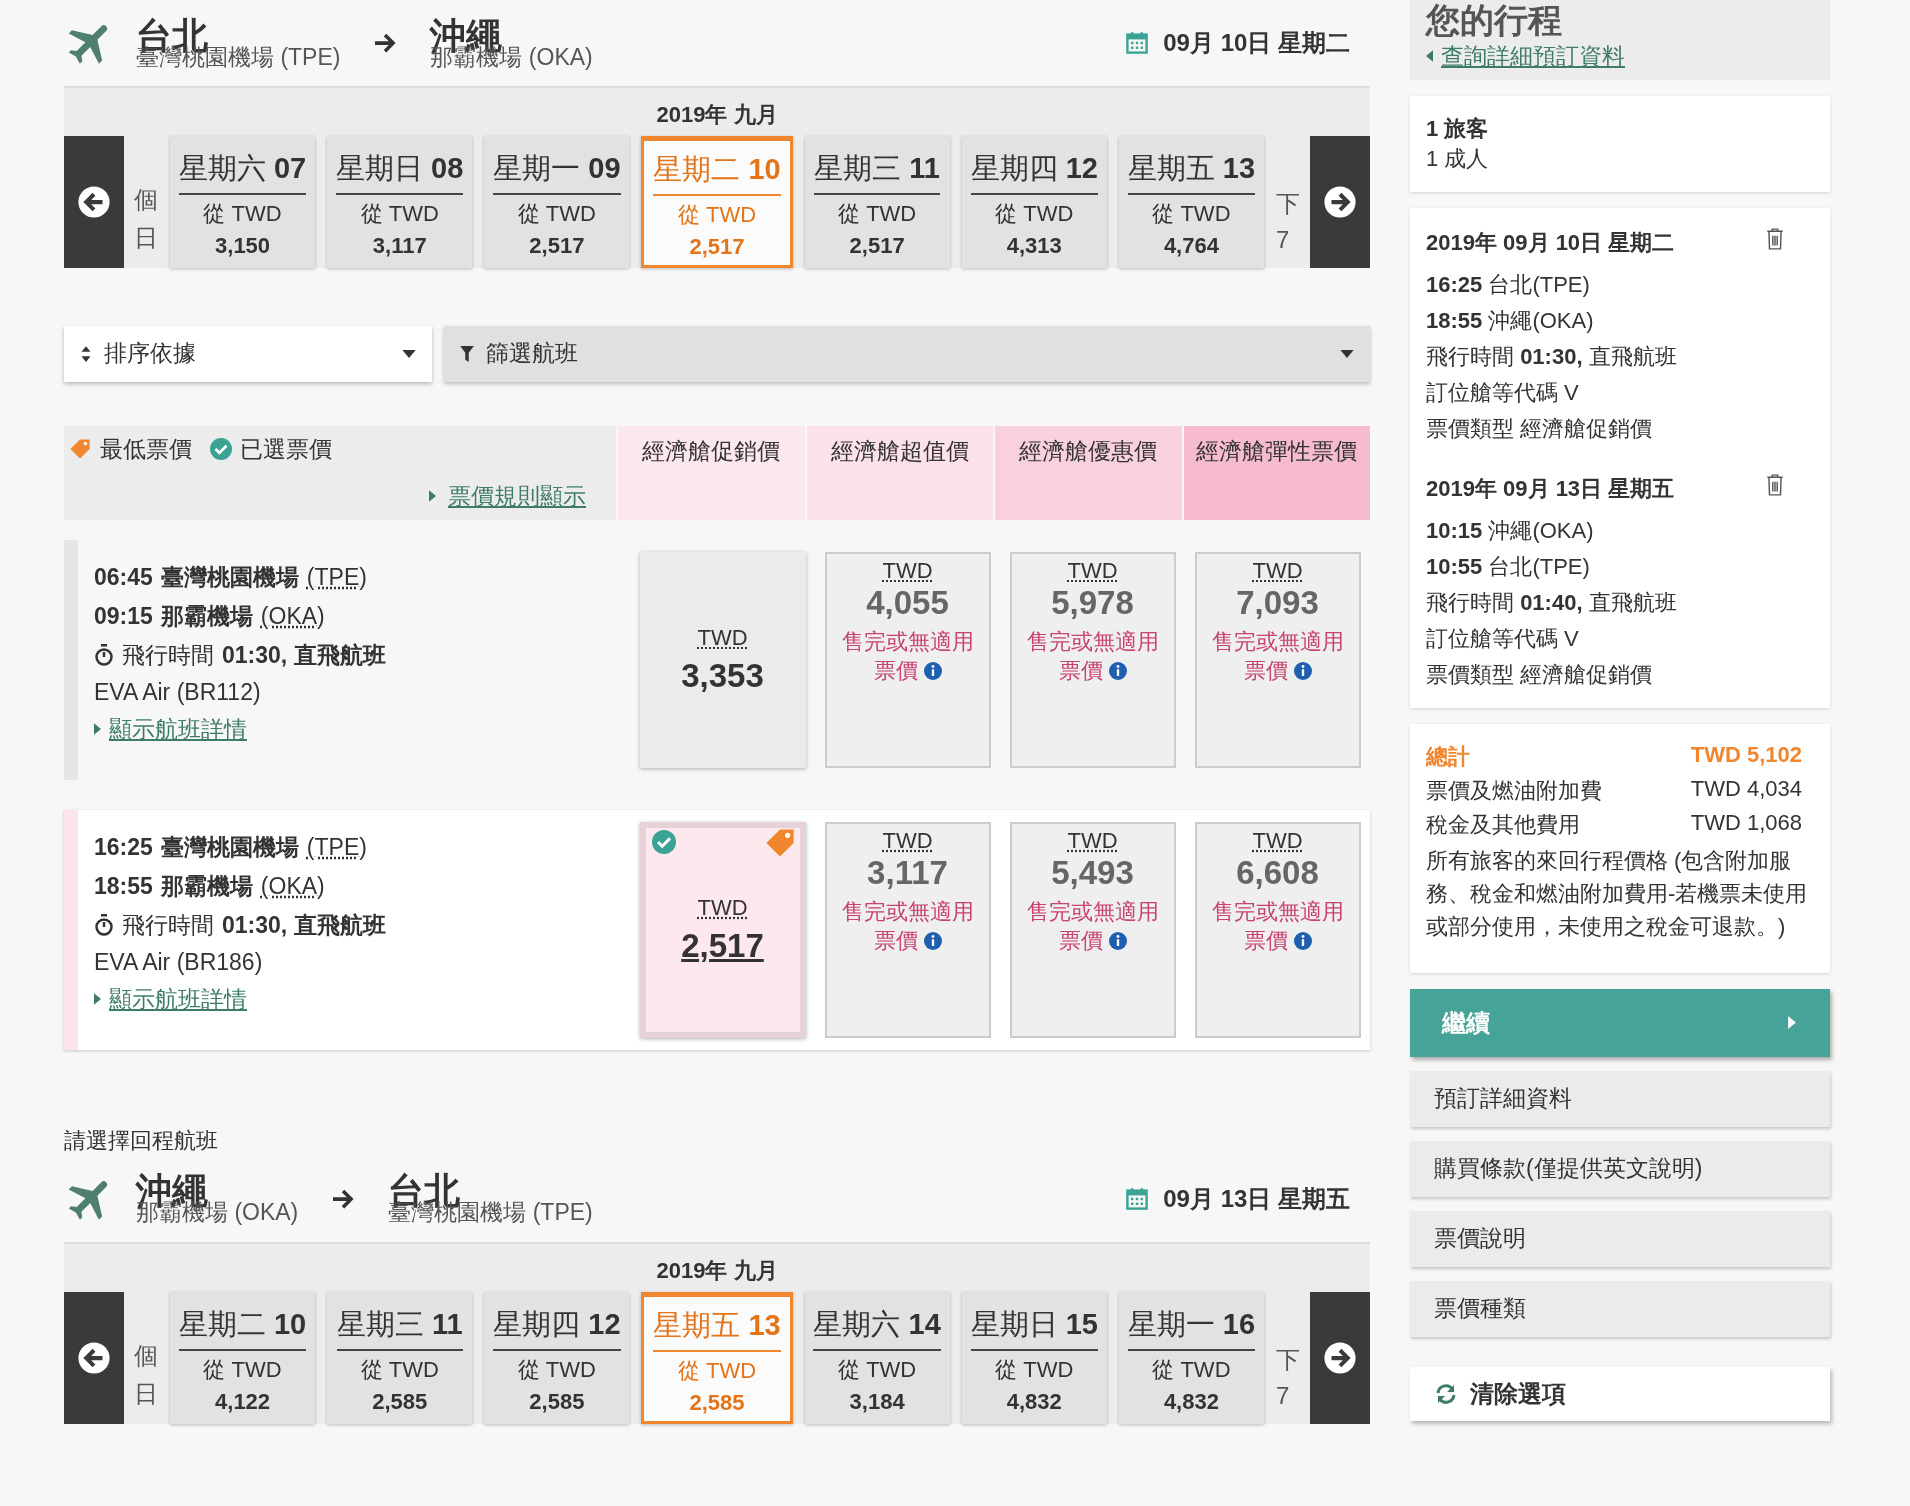 This screenshot has height=1506, width=1910. Describe the element at coordinates (722, 929) in the screenshot. I see `fare-option: TWD 2,517` at that location.